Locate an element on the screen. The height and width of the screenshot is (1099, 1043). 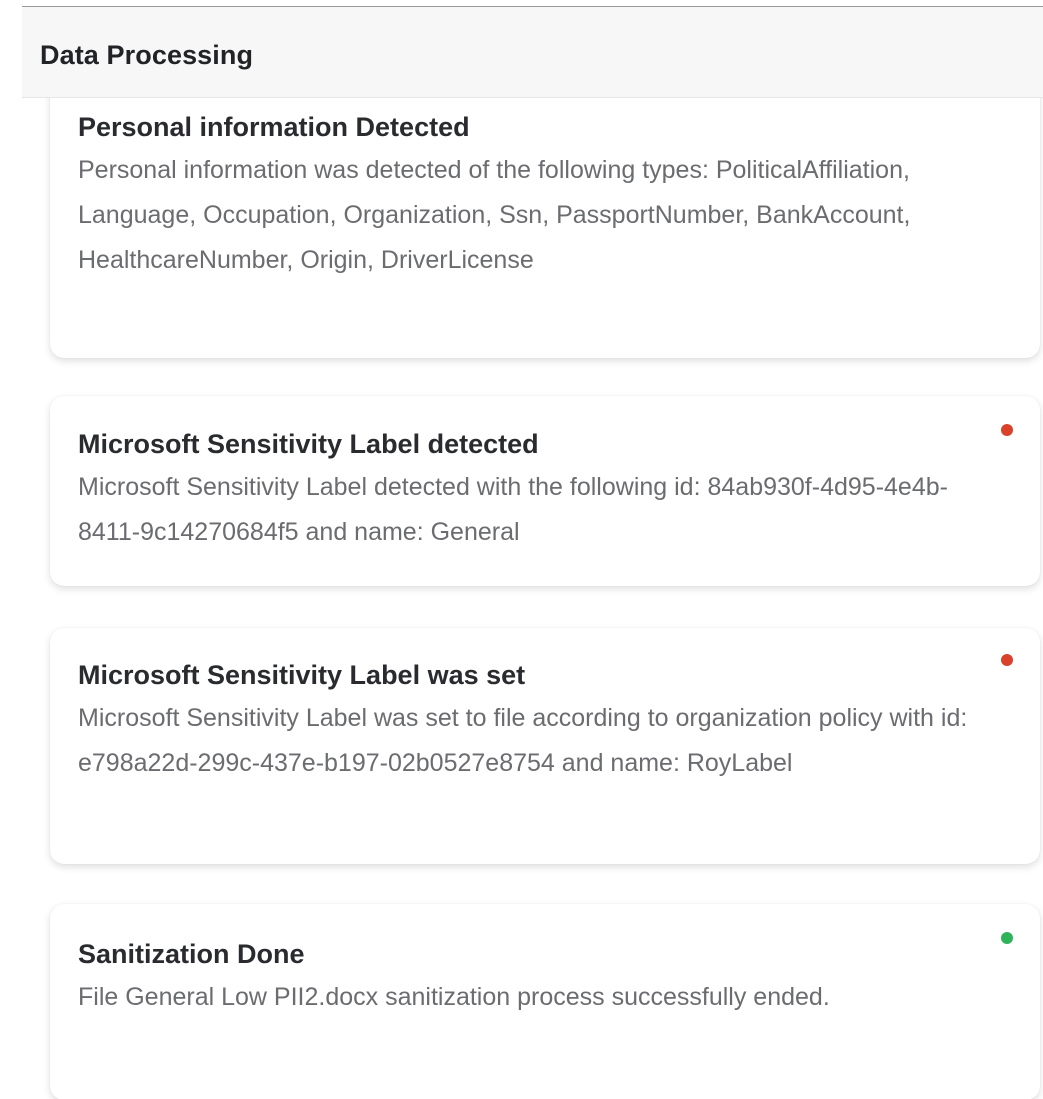
event-title: Microsoft Sensitivity Label was set is located at coordinates (302, 675).